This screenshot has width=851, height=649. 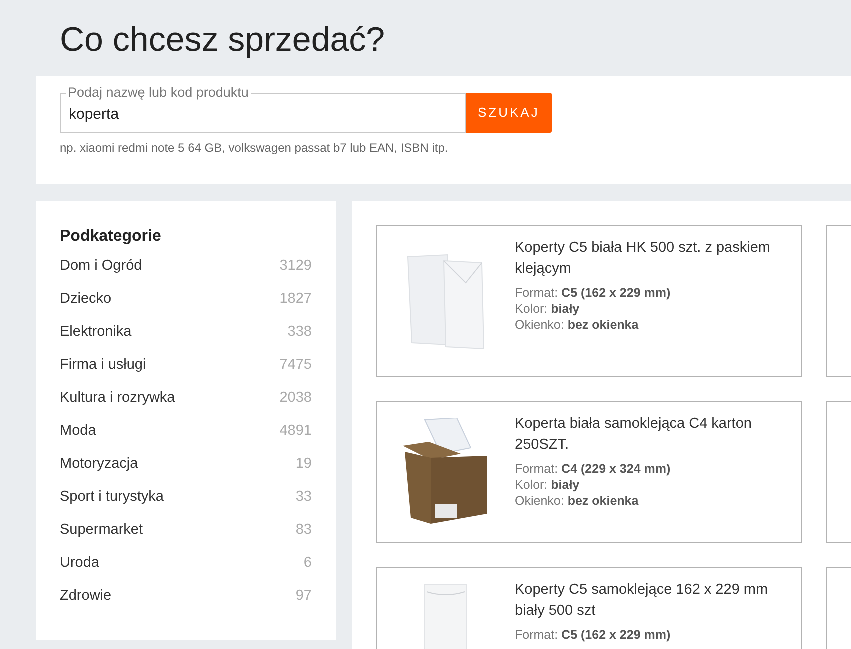 I want to click on field-label: Podaj nazwę lub kod produktu, so click(x=158, y=92).